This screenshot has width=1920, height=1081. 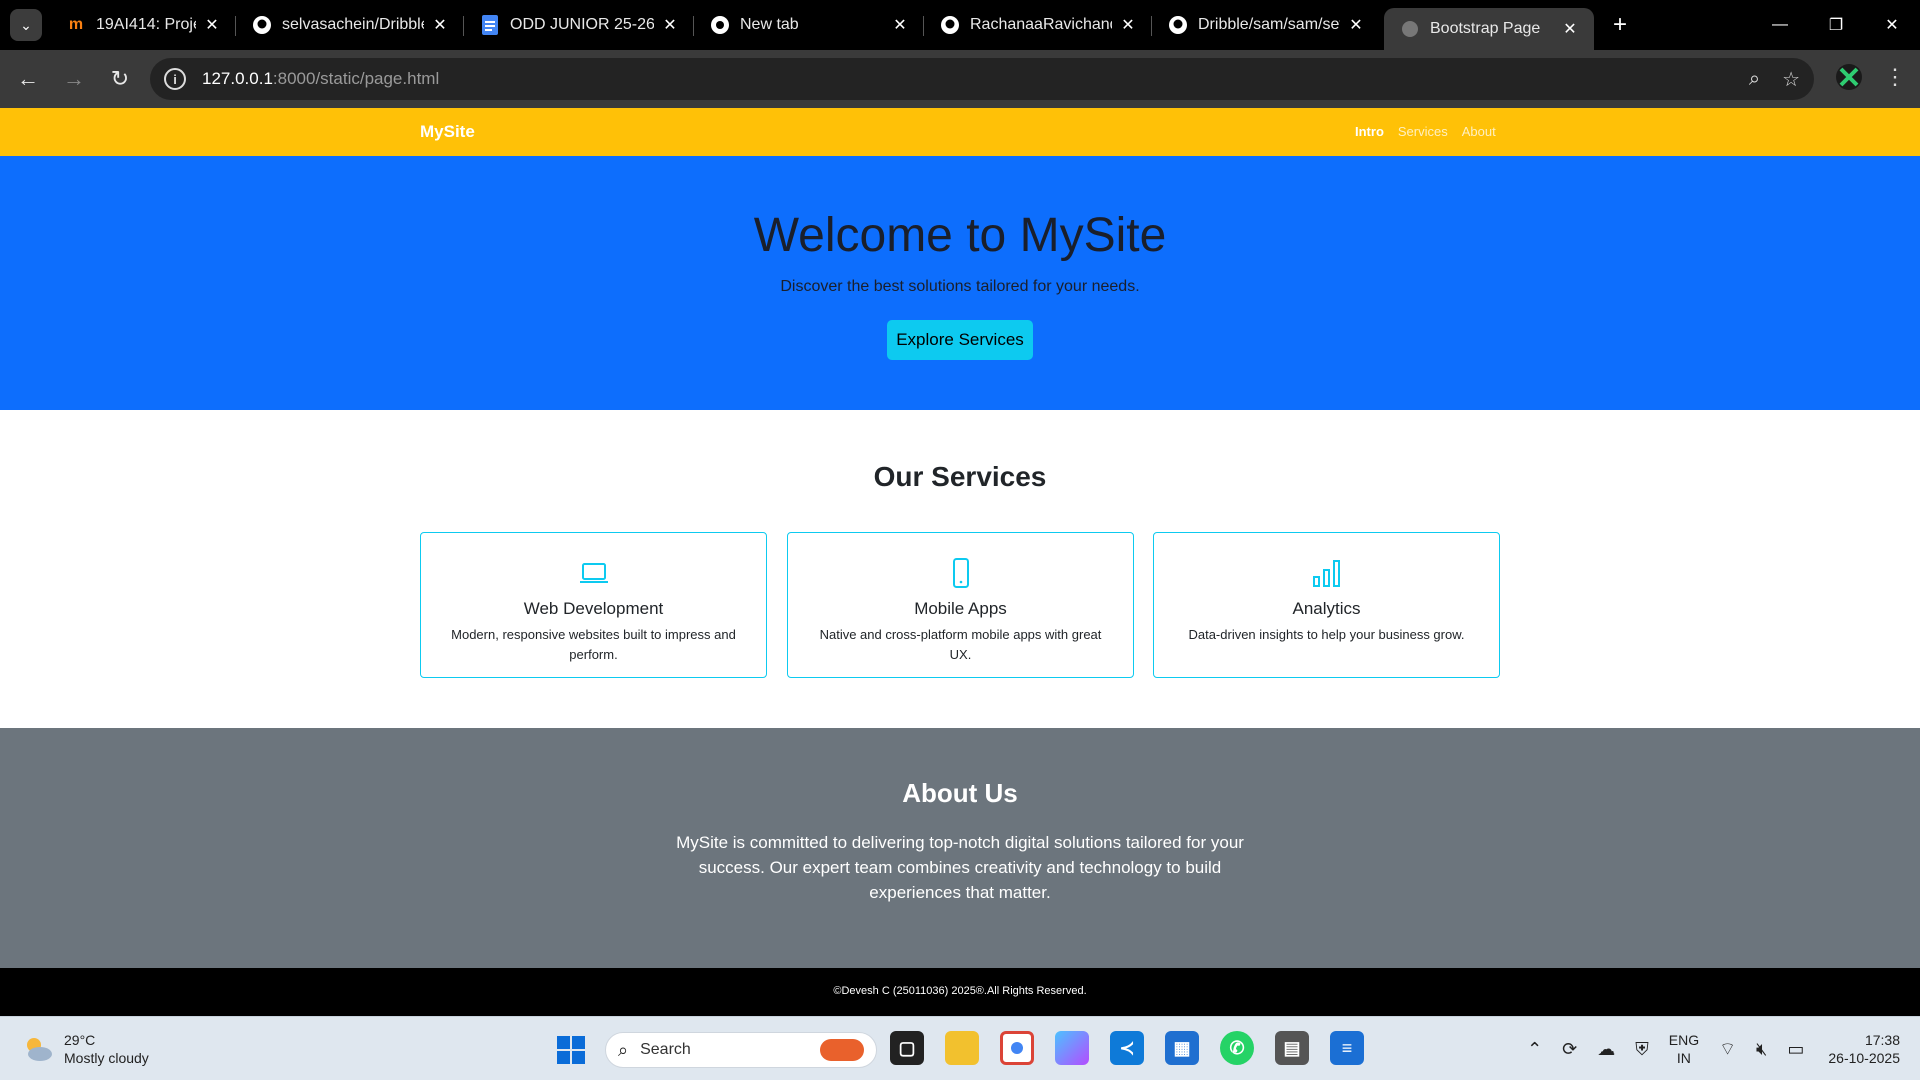 What do you see at coordinates (960, 235) in the screenshot?
I see `hero-title: Welcome to MySite` at bounding box center [960, 235].